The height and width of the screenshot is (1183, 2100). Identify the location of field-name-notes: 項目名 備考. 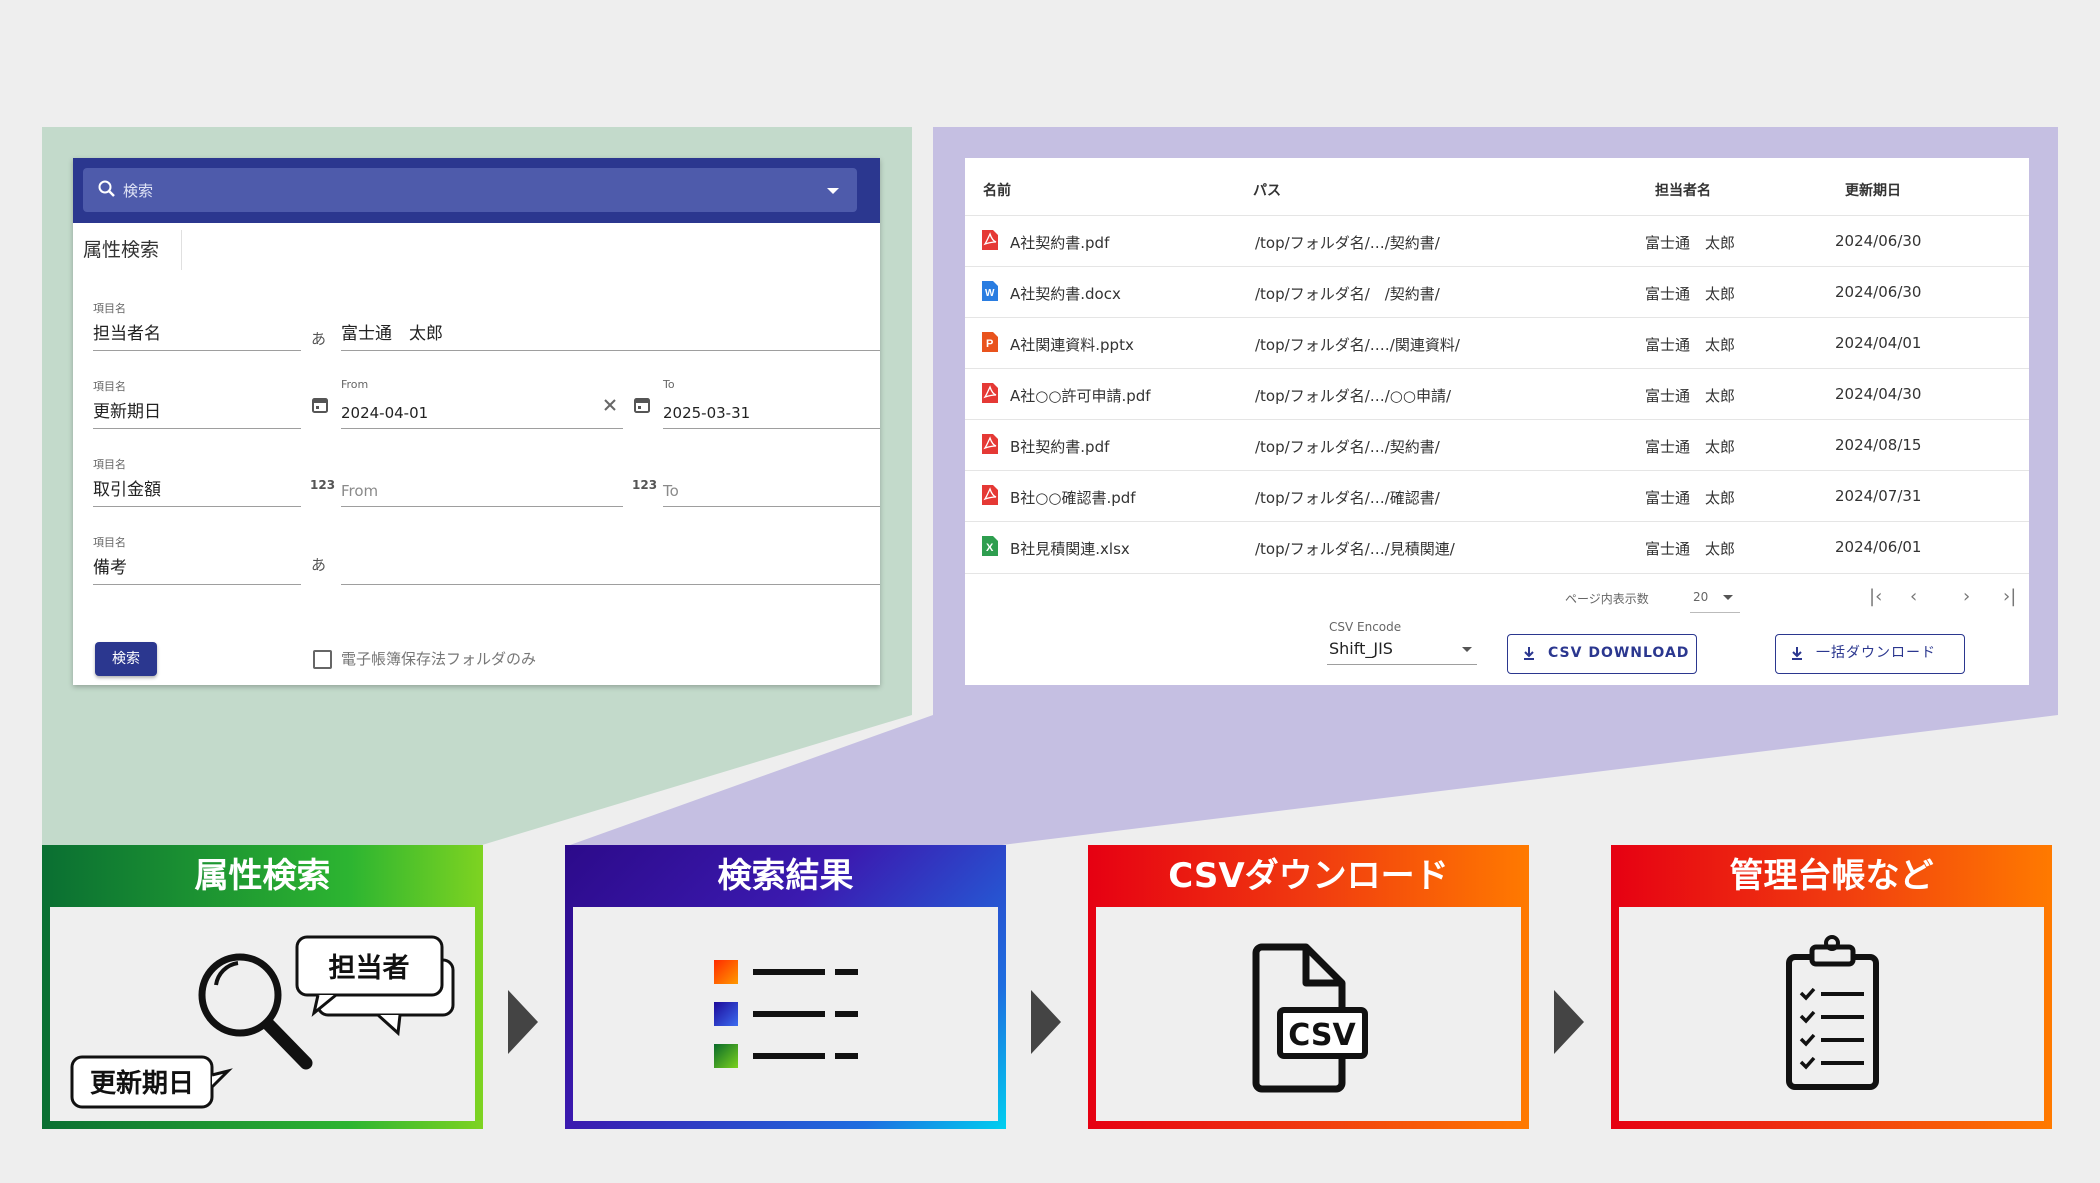
(197, 559).